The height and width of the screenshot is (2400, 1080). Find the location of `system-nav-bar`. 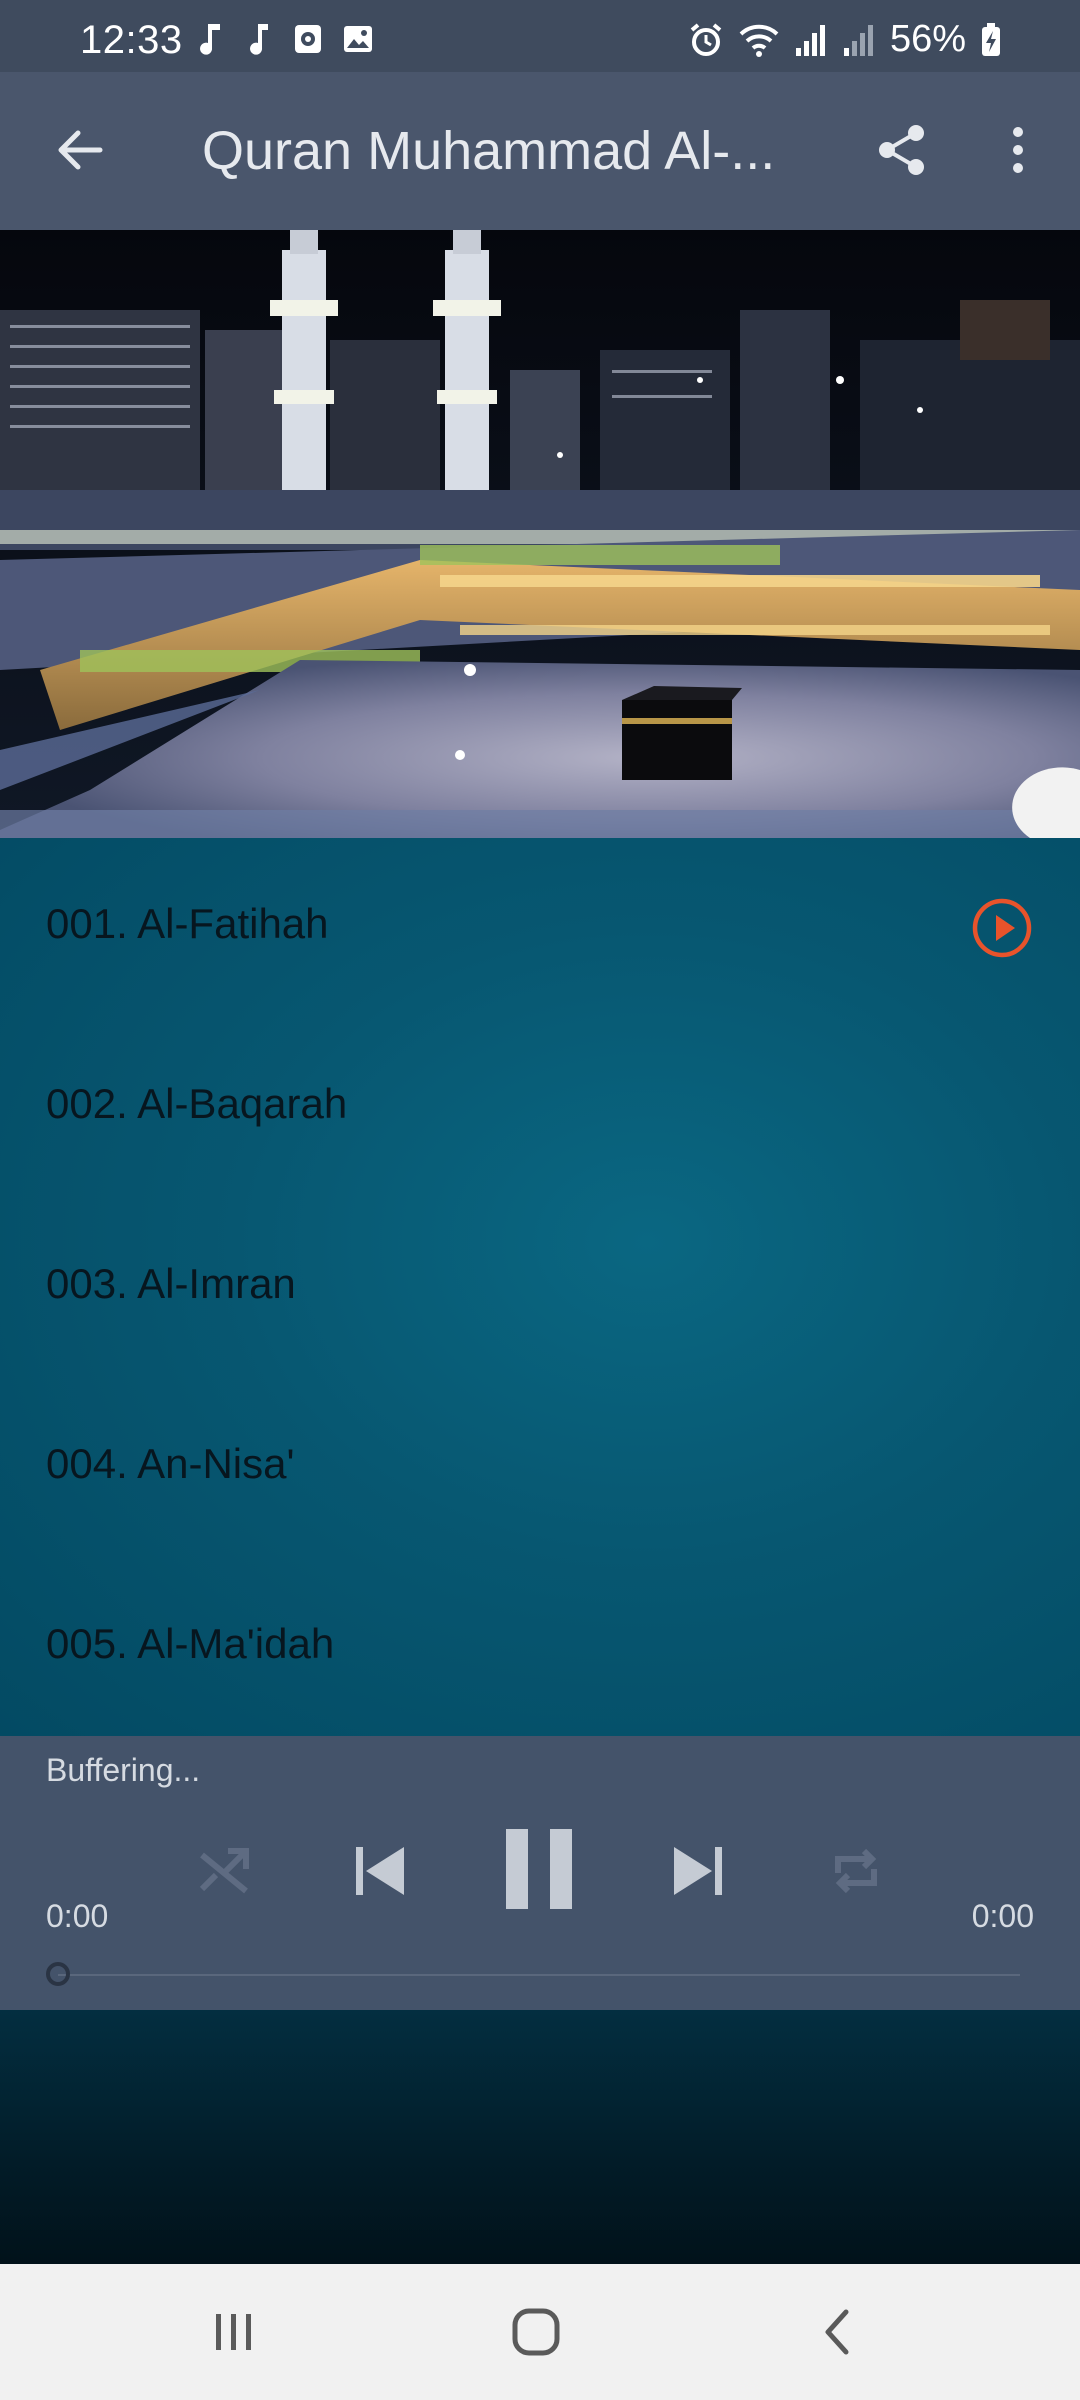

system-nav-bar is located at coordinates (540, 2332).